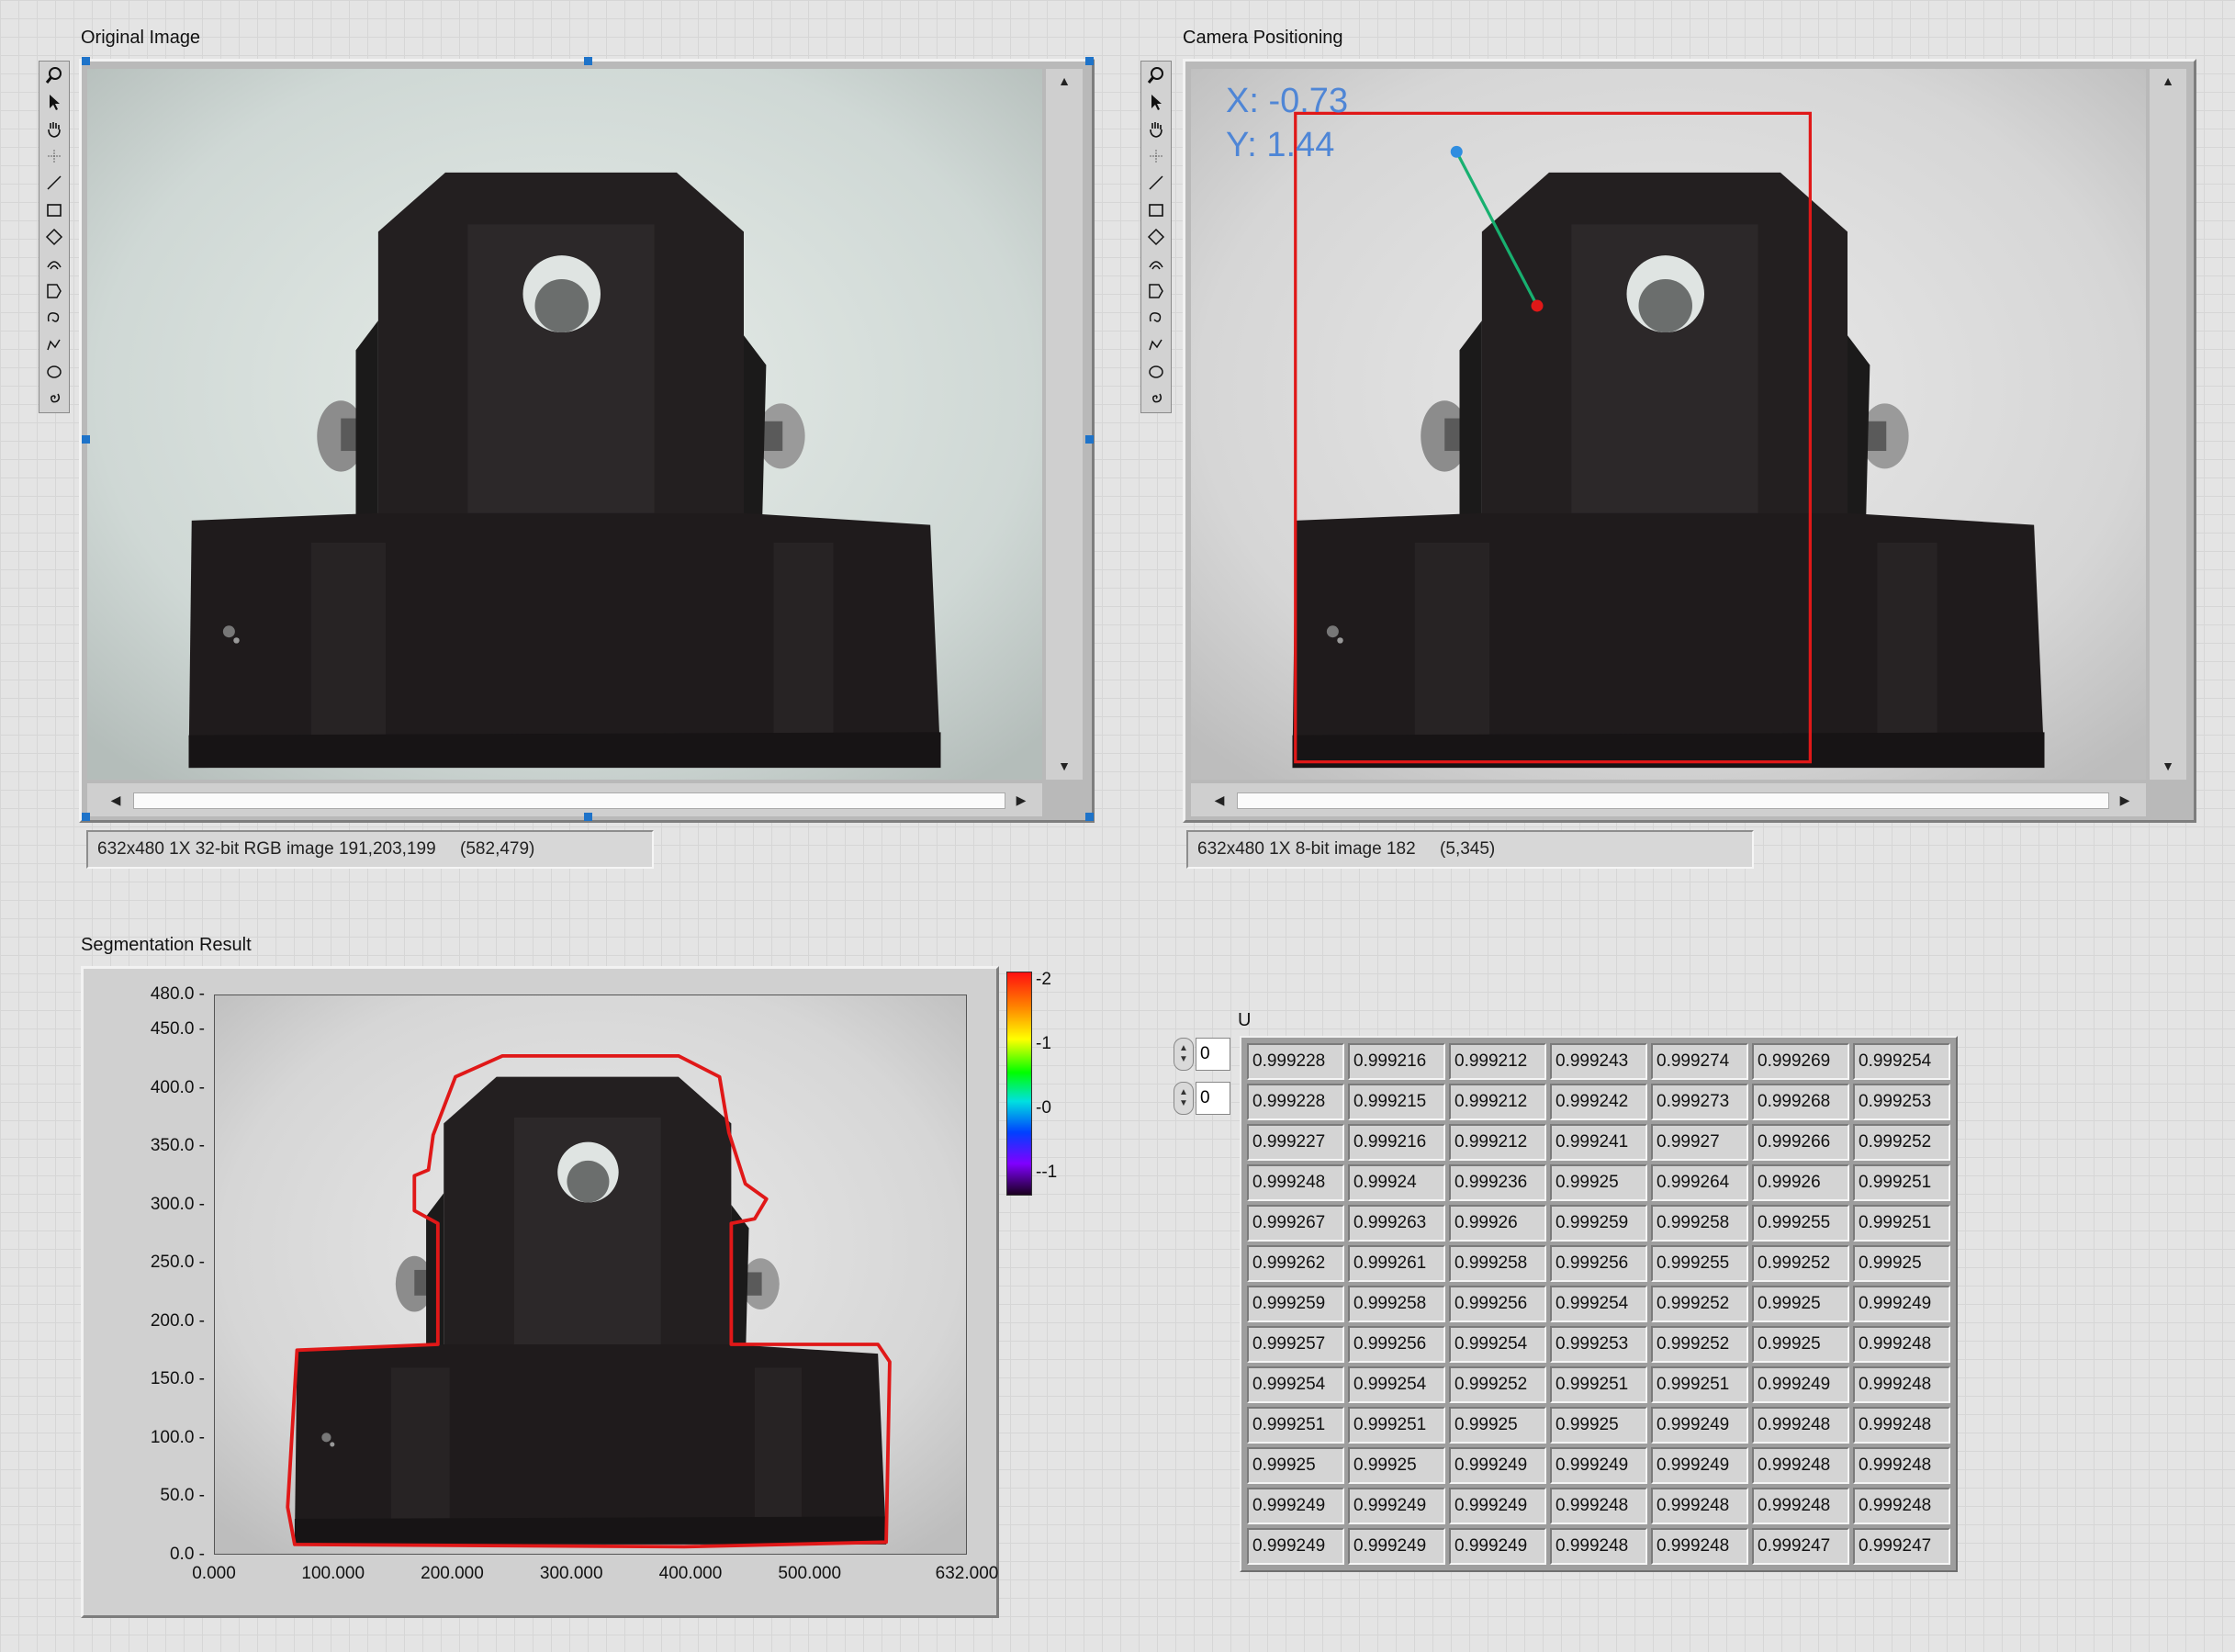 The width and height of the screenshot is (2235, 1652). Describe the element at coordinates (1700, 1061) in the screenshot. I see `array-cell: 0.999274` at that location.